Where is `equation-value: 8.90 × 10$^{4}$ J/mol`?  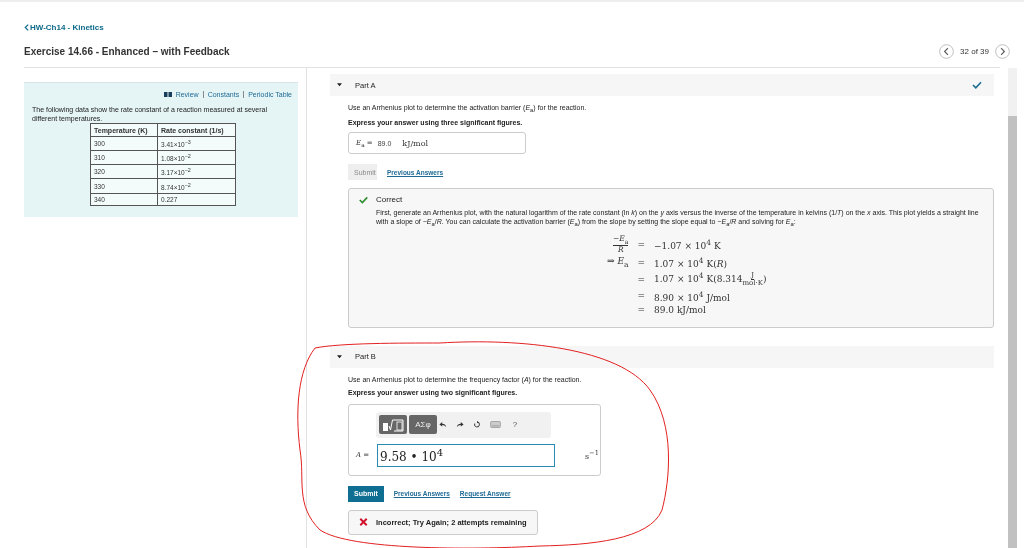 equation-value: 8.90 × 10$^{4}$ J/mol is located at coordinates (692, 297).